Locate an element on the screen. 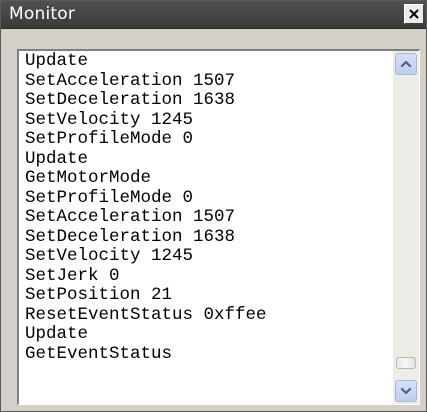 The image size is (427, 412). scroll-down-button is located at coordinates (406, 391).